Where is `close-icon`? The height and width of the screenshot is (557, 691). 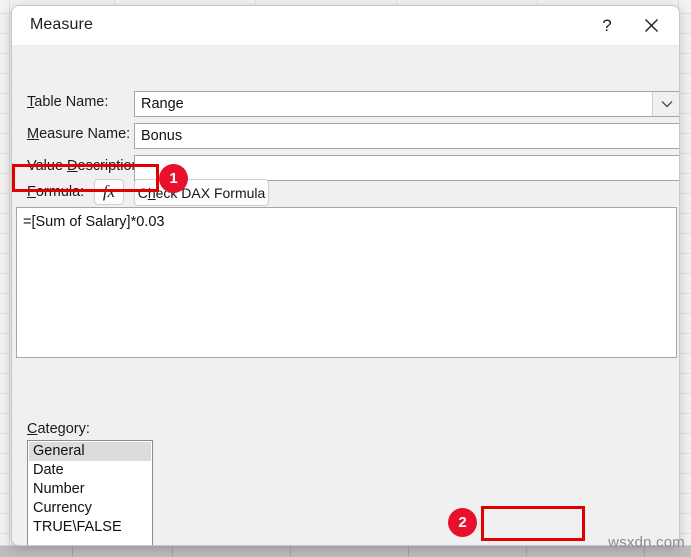
close-icon is located at coordinates (651, 25).